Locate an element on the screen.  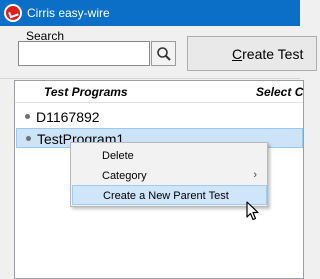
title-bar: Cirris easy-wire is located at coordinates (150, 13).